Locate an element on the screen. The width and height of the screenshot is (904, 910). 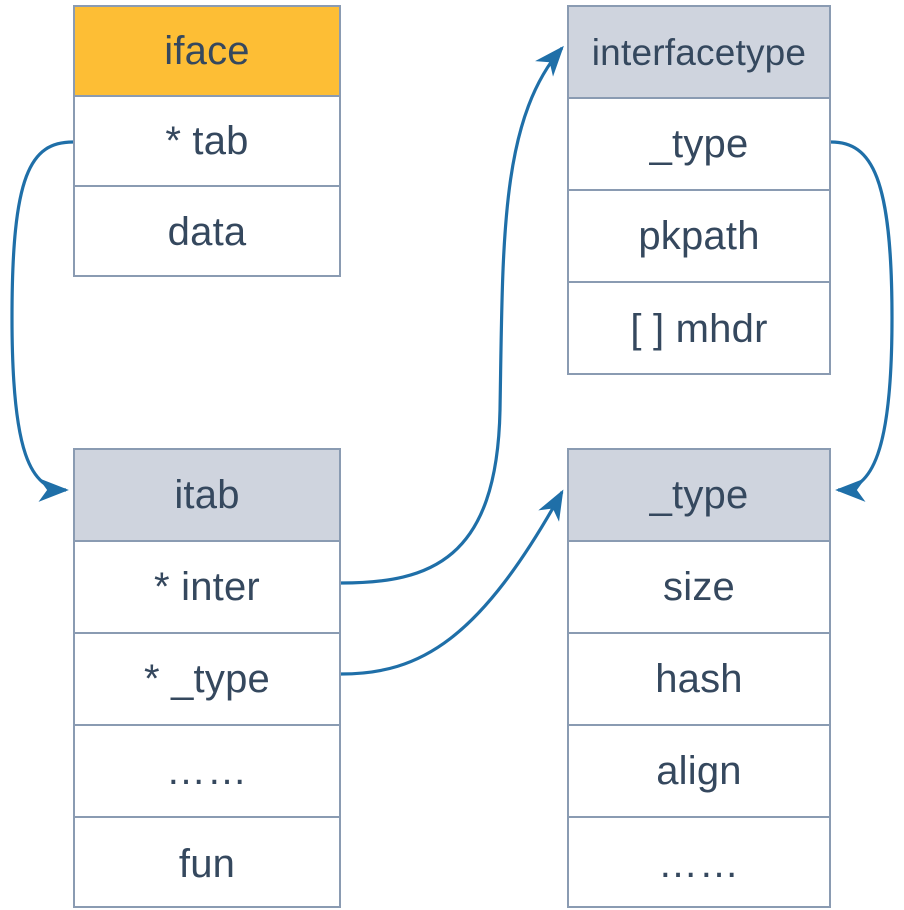
struct-field-type-size: size is located at coordinates (699, 588).